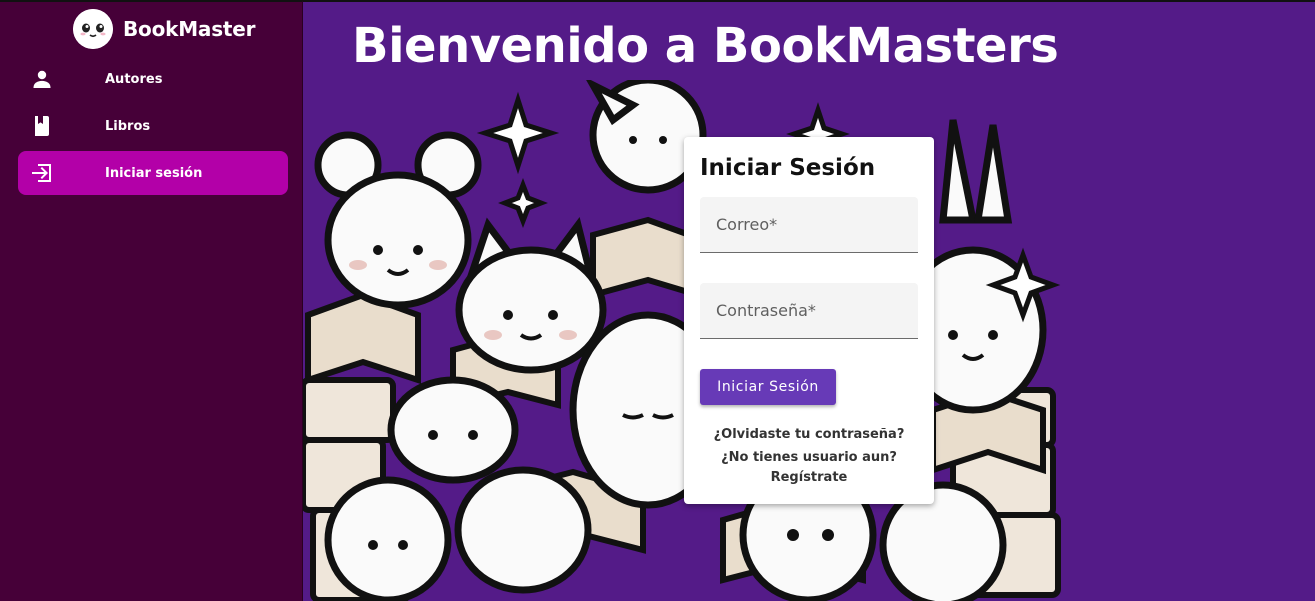  What do you see at coordinates (788, 168) in the screenshot?
I see `login-title: Iniciar Sesión` at bounding box center [788, 168].